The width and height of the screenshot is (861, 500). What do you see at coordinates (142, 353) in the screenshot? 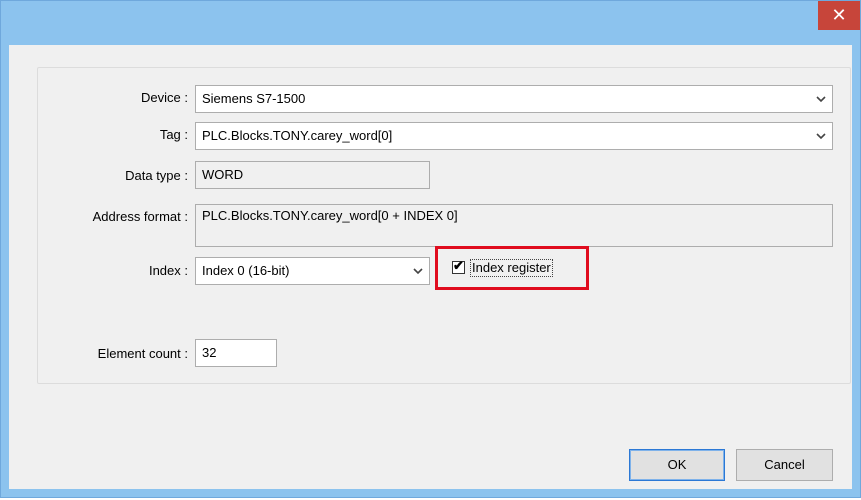
I see `element-count-label: Element count :` at bounding box center [142, 353].